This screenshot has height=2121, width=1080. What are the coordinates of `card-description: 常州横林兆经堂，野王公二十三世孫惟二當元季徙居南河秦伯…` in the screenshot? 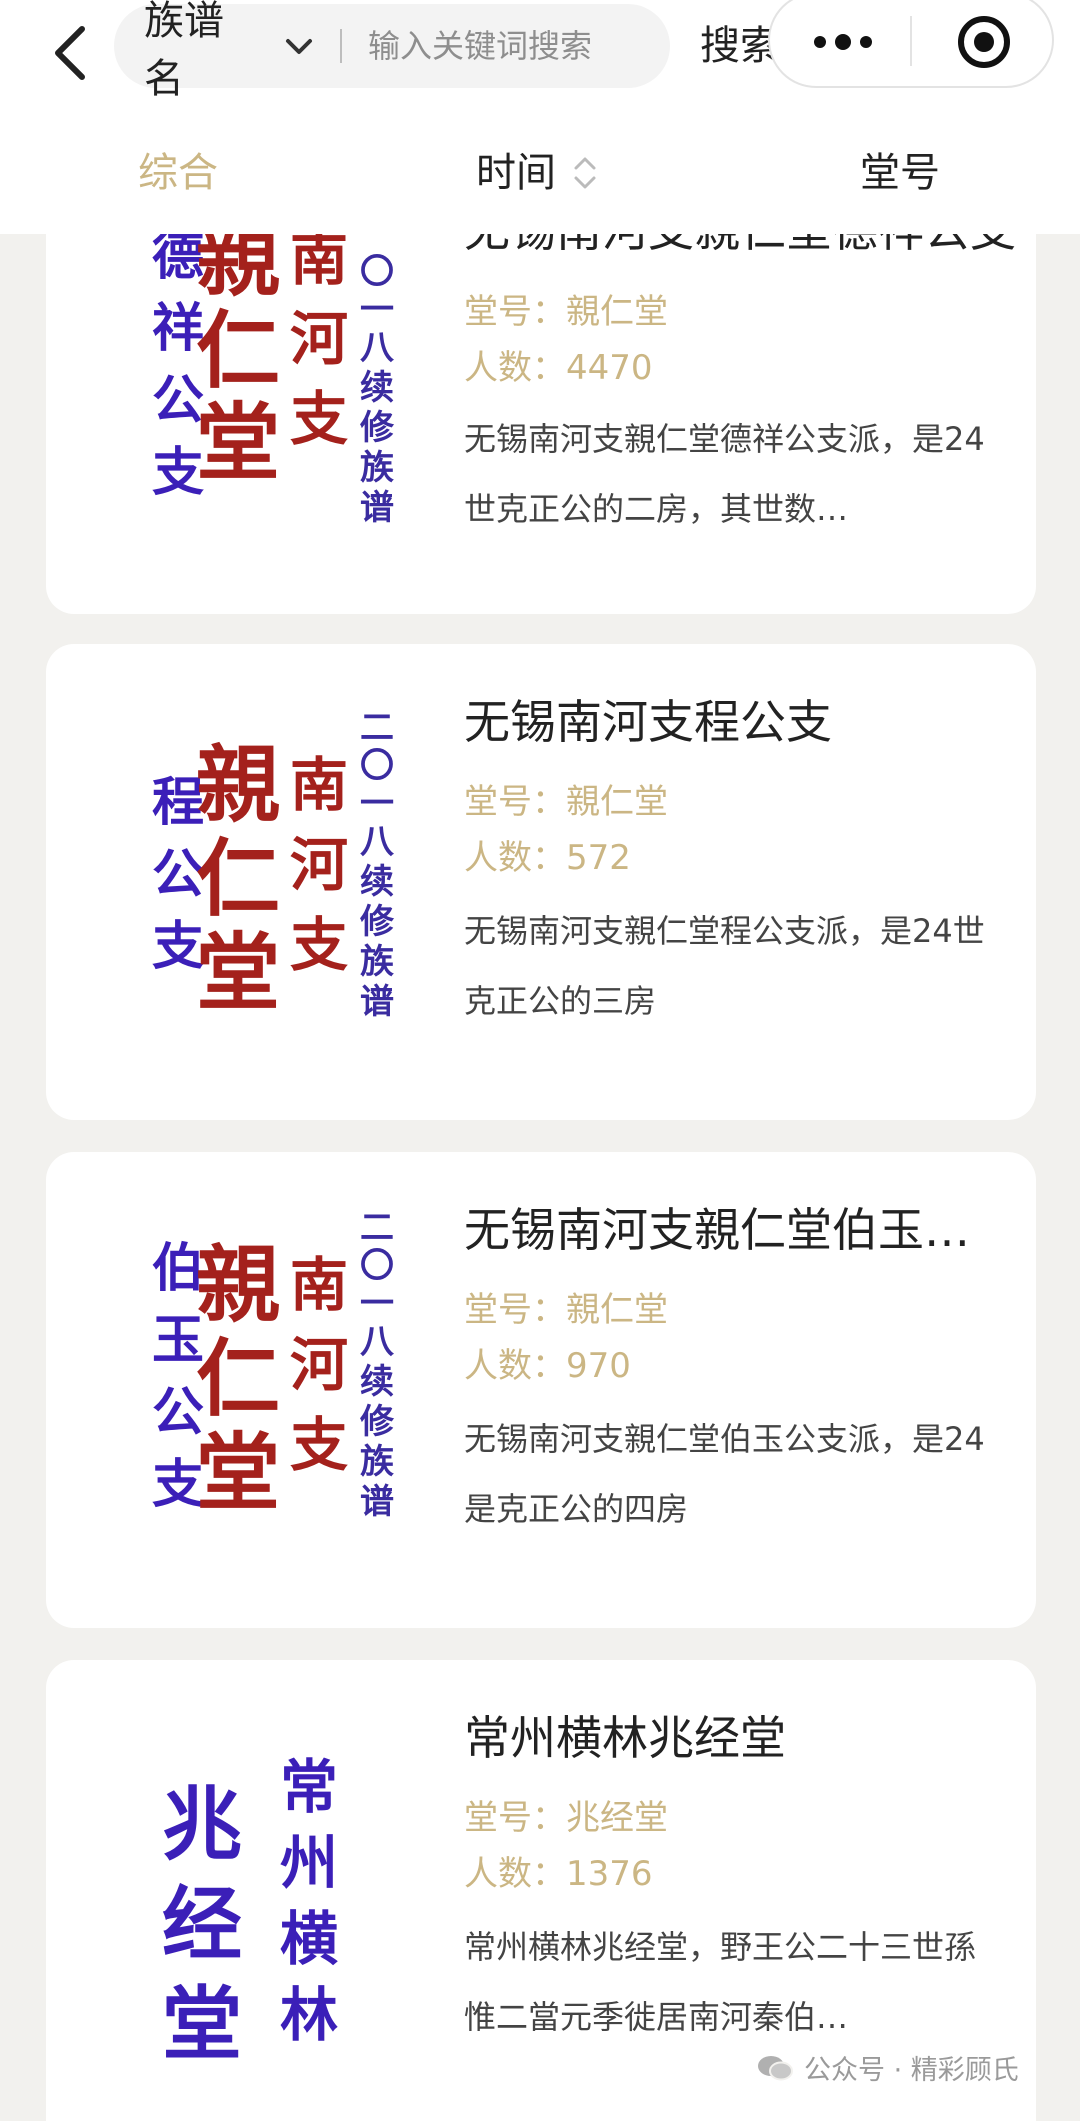 It's located at (720, 1982).